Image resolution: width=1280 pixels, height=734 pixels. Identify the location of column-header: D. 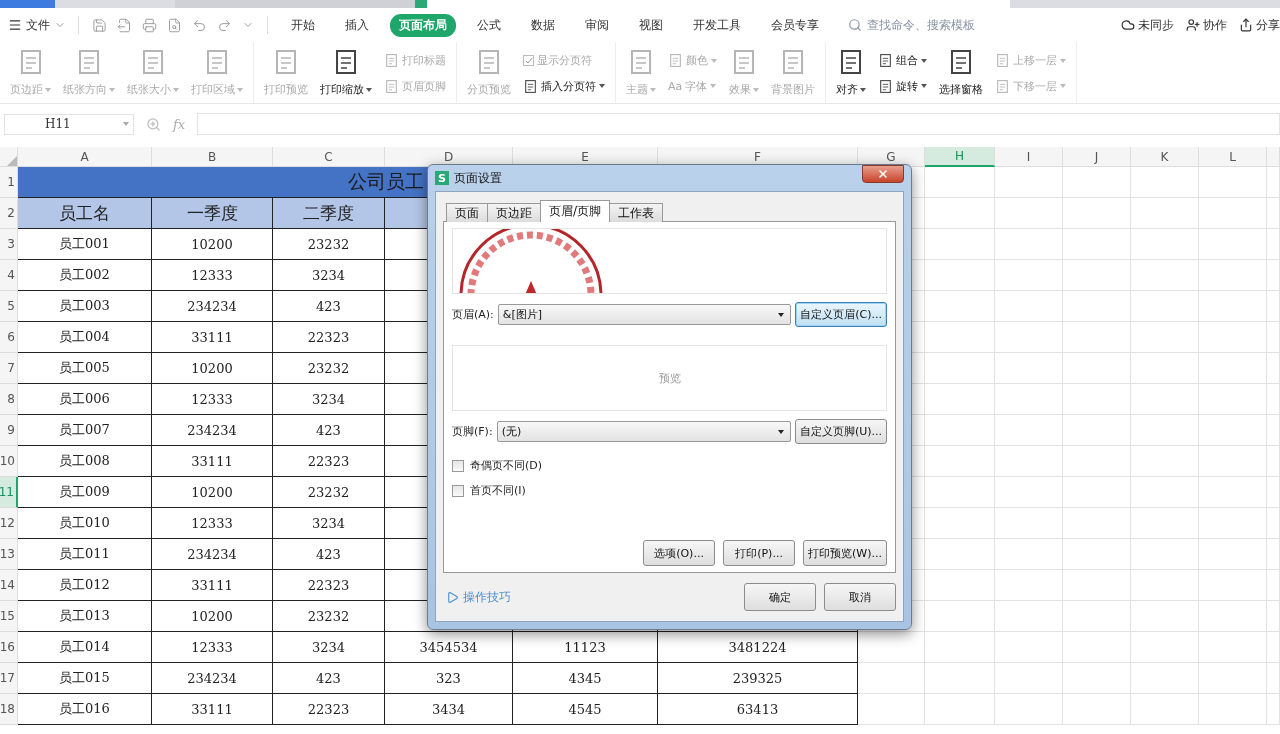
(449, 157).